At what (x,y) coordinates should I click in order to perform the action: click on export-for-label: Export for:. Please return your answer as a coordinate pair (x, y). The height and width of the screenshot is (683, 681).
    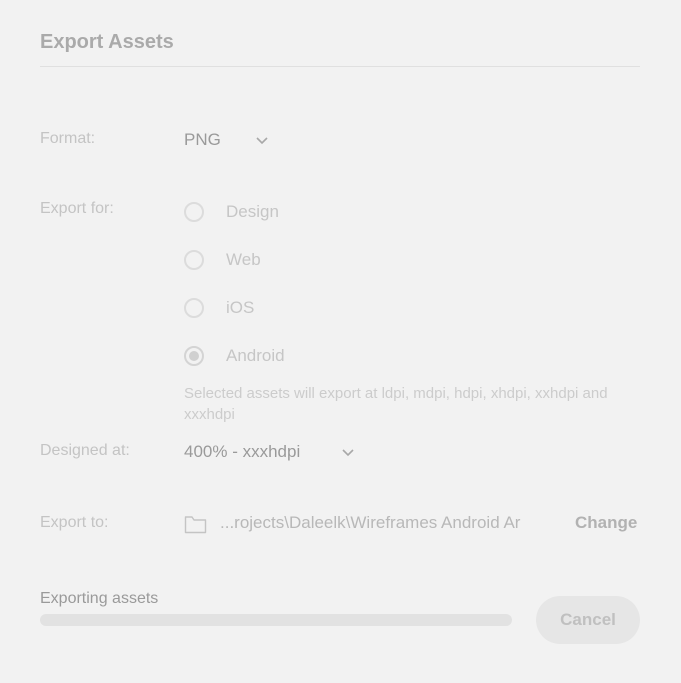
    Looking at the image, I should click on (77, 208).